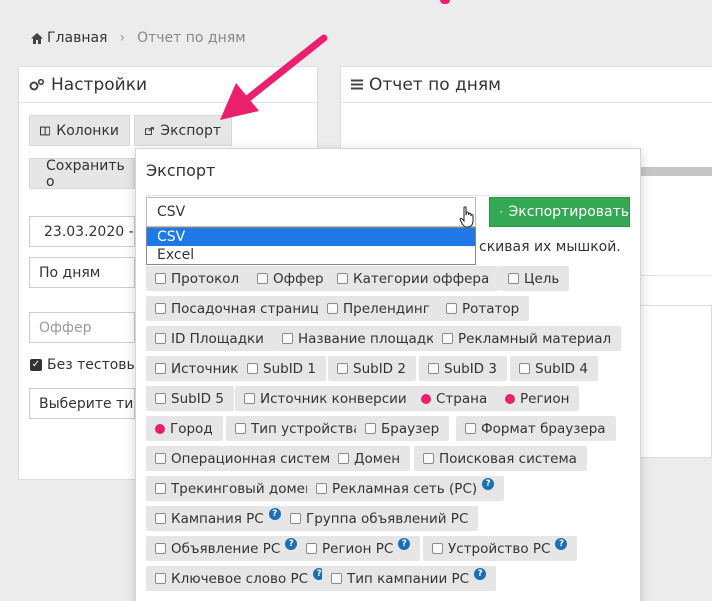 The image size is (712, 601). I want to click on columns-button: Колонки, so click(79, 130).